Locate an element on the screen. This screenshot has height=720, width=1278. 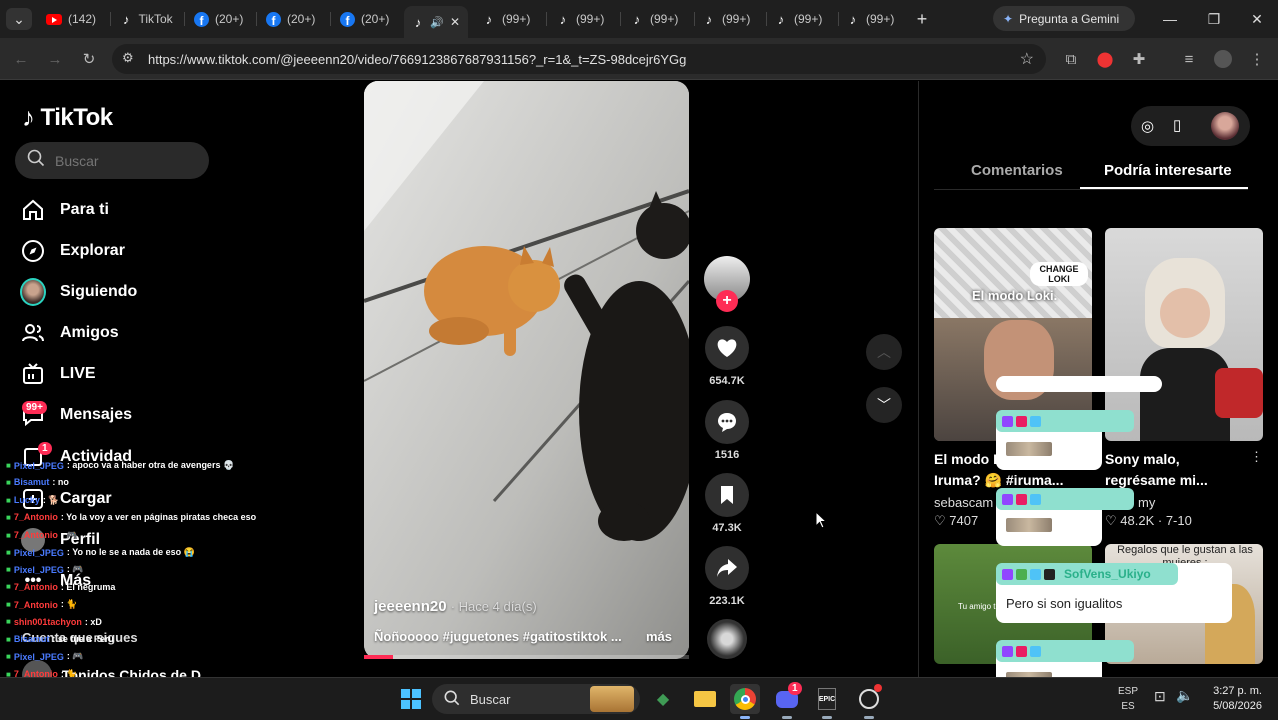
tab-tiktok-5: ♪ (99+) is located at coordinates (729, 19).